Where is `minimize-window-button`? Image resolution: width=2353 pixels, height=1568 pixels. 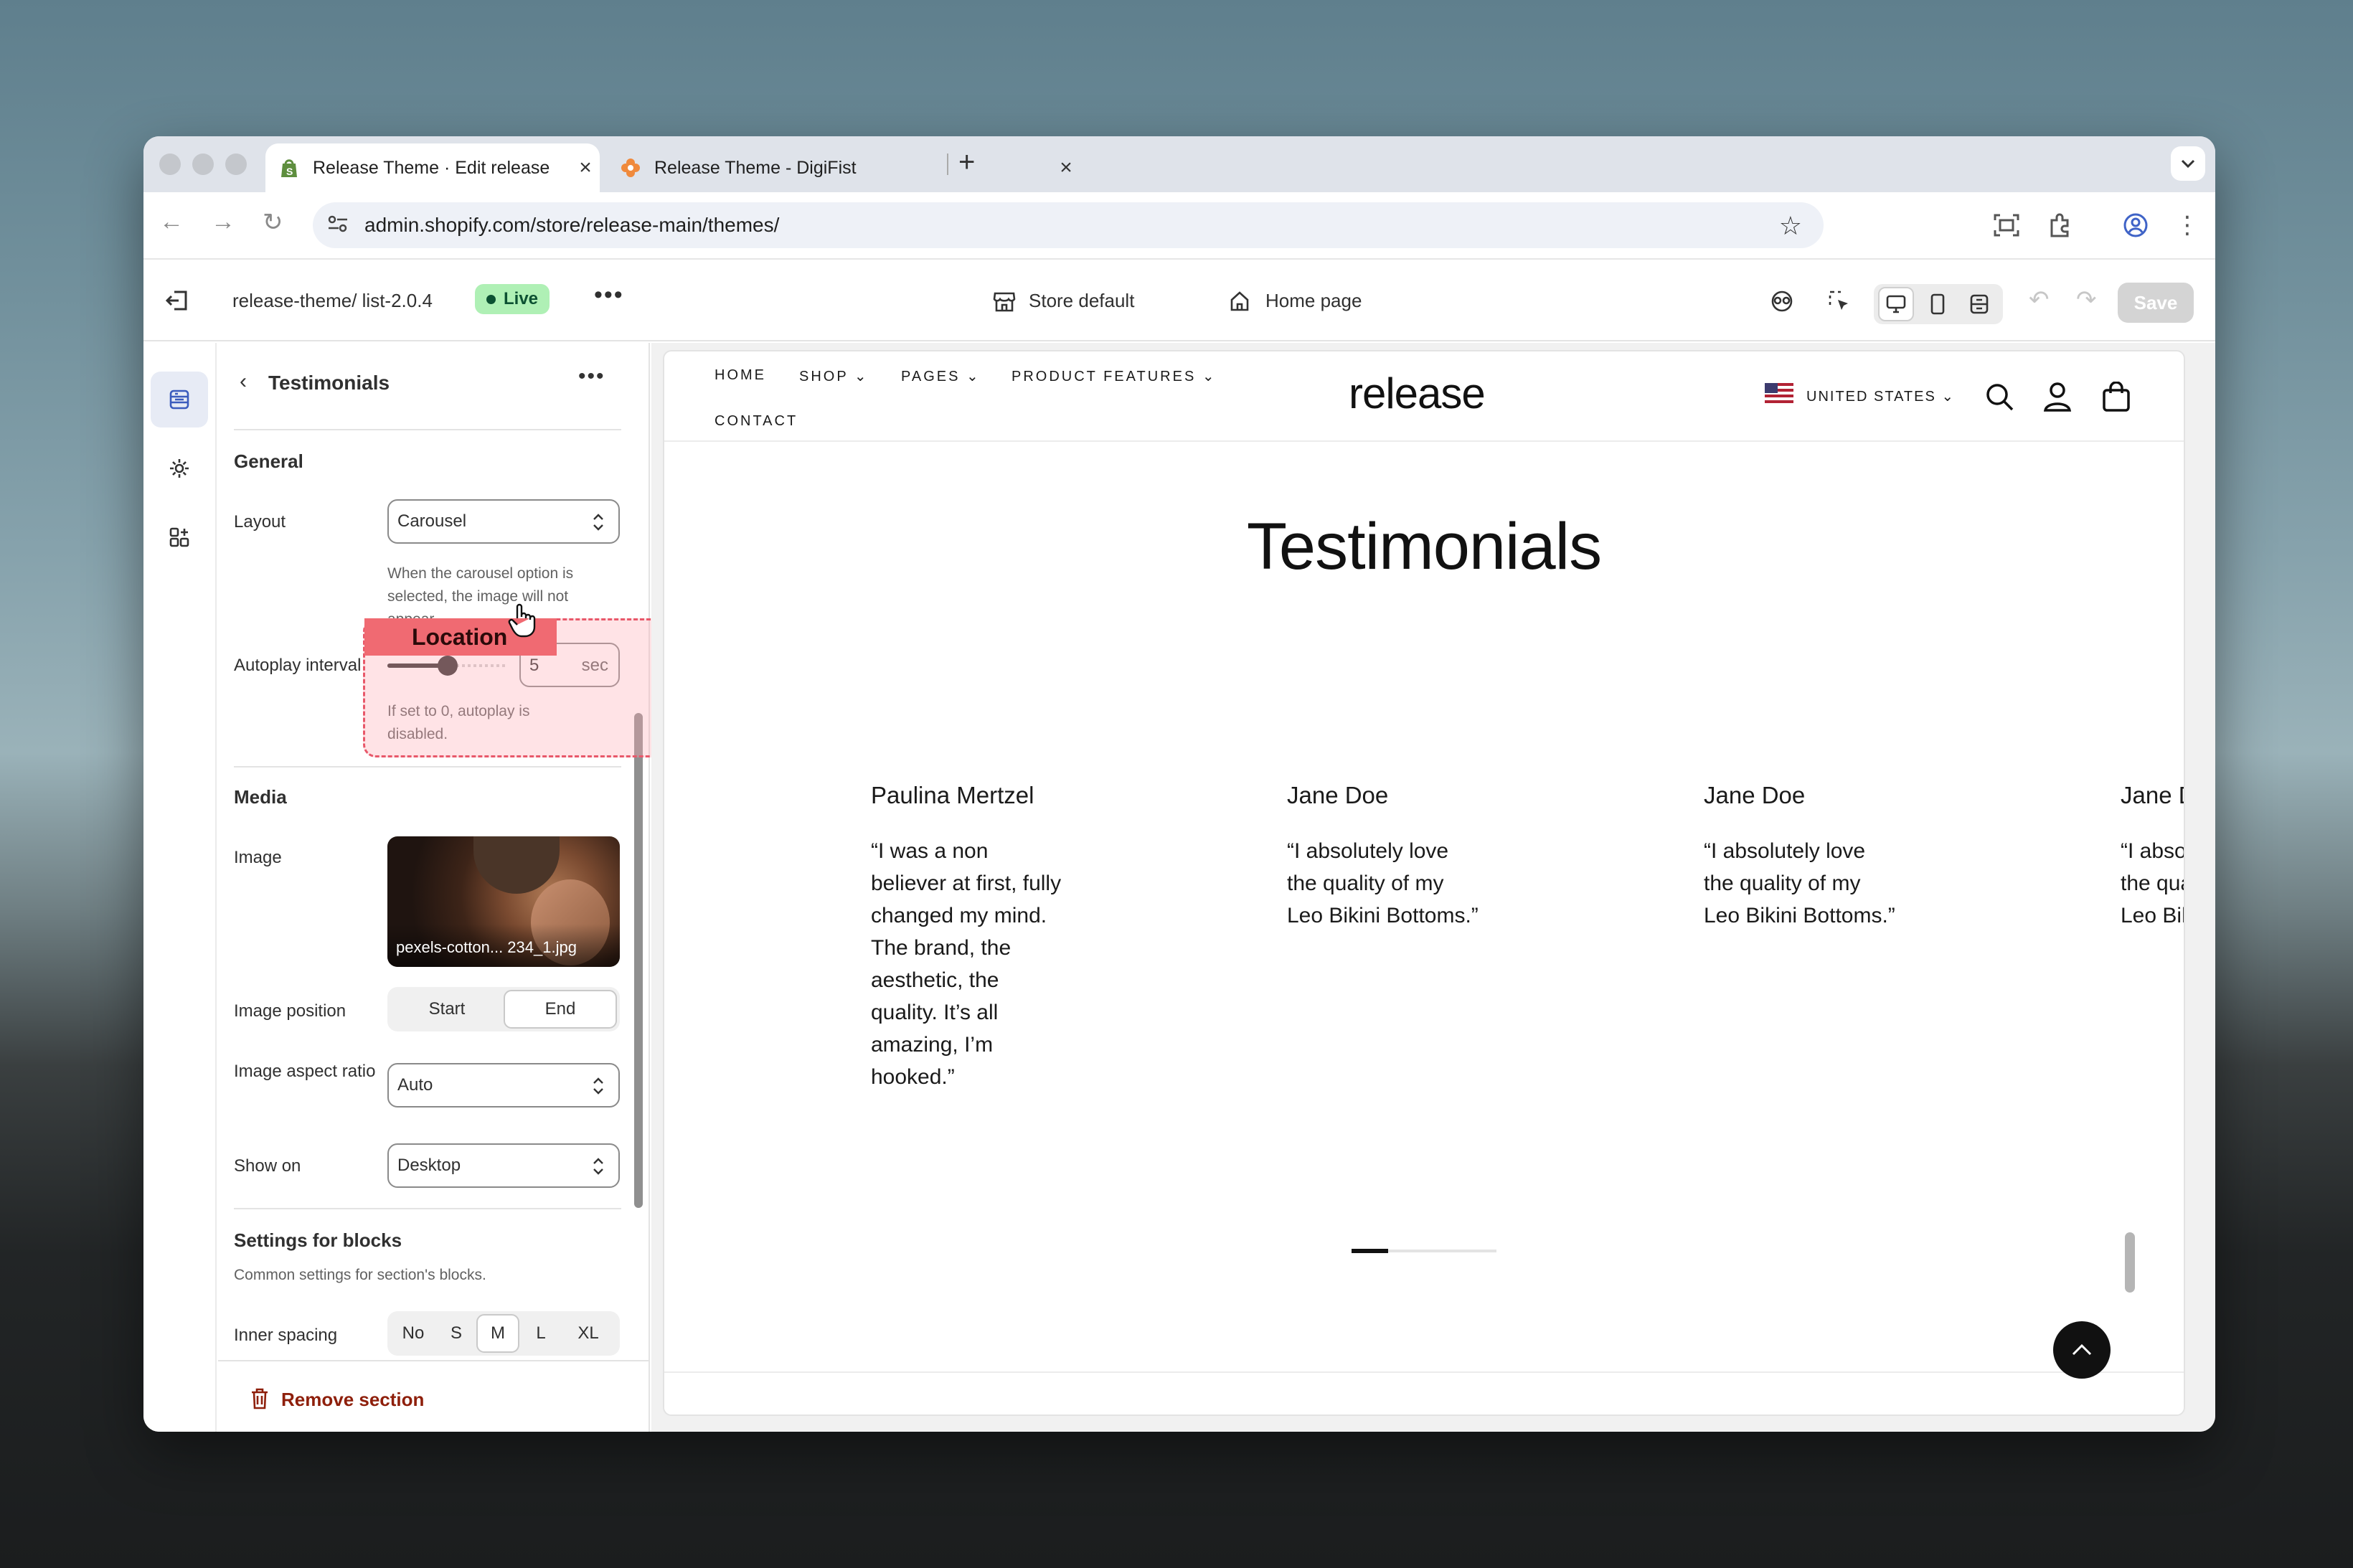
minimize-window-button is located at coordinates (203, 165).